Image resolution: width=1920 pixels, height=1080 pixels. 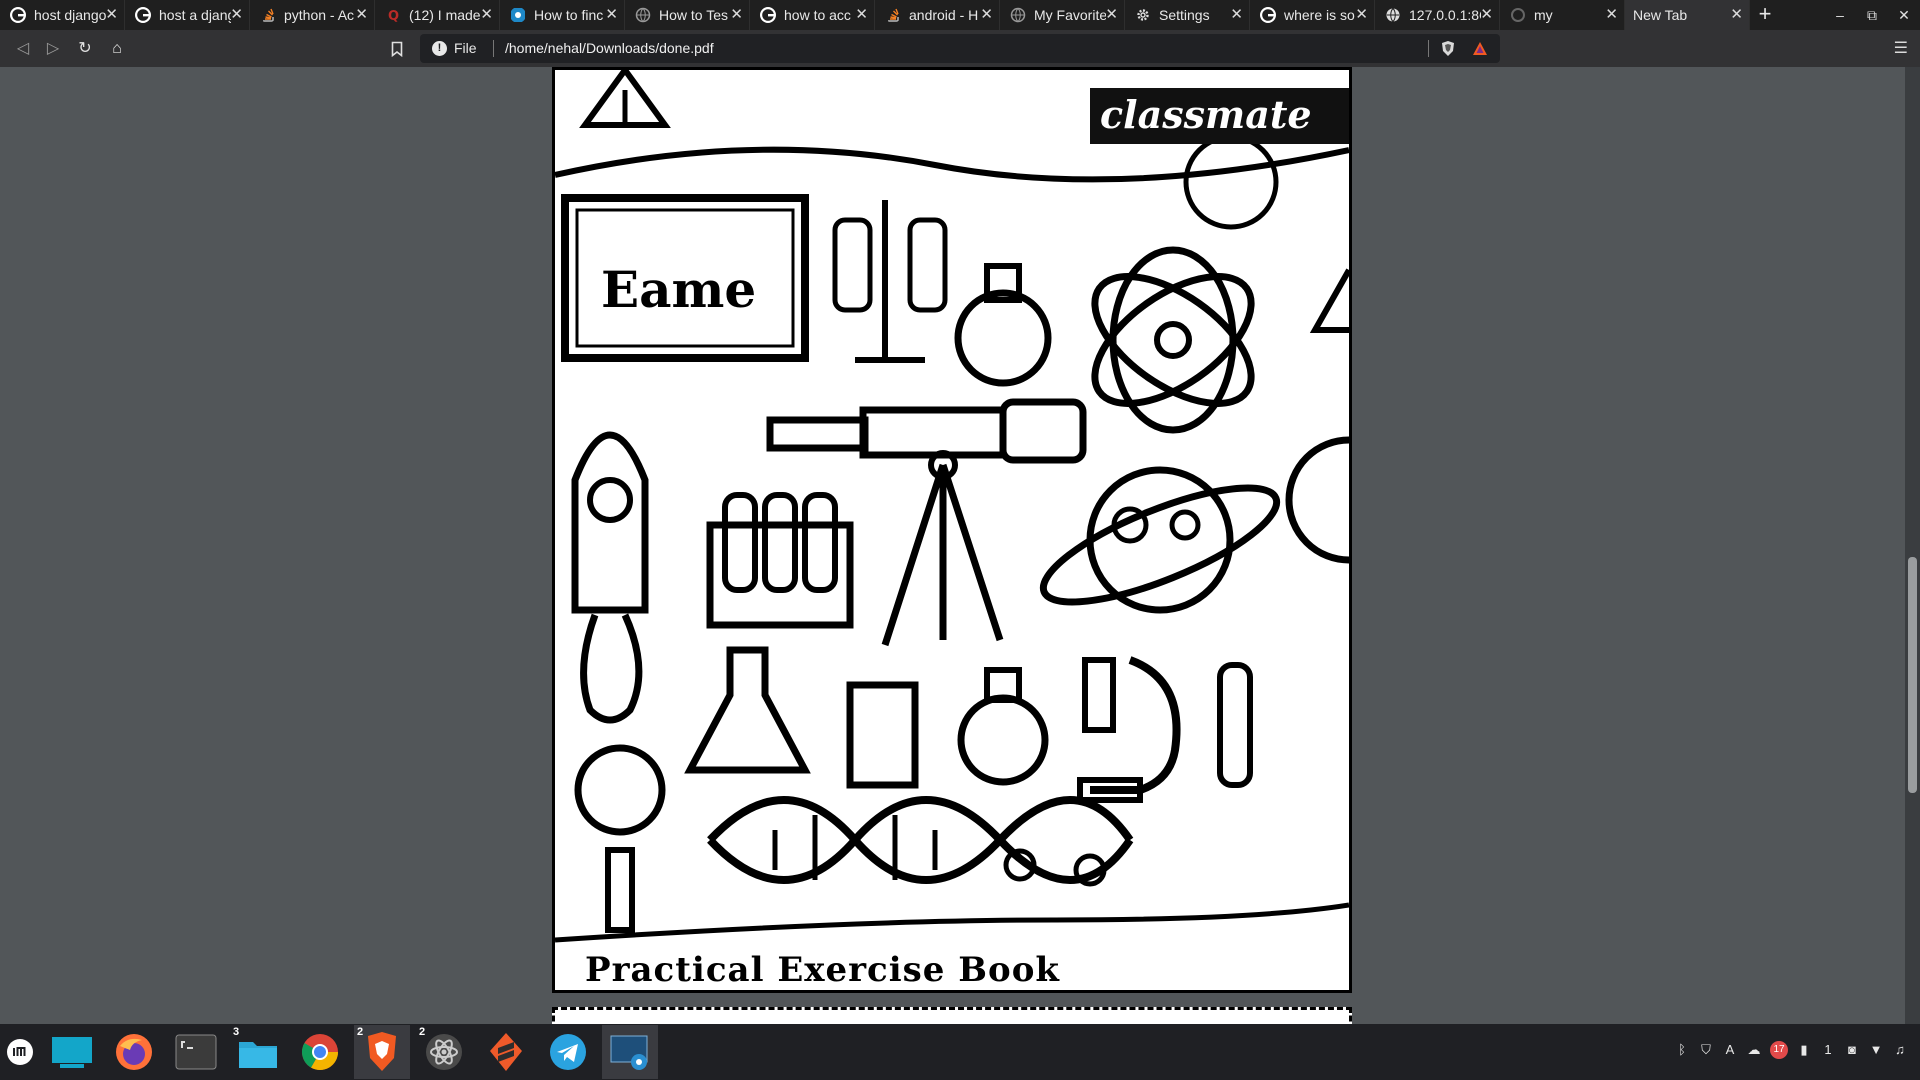 I want to click on terminal-icon, so click(x=196, y=1052).